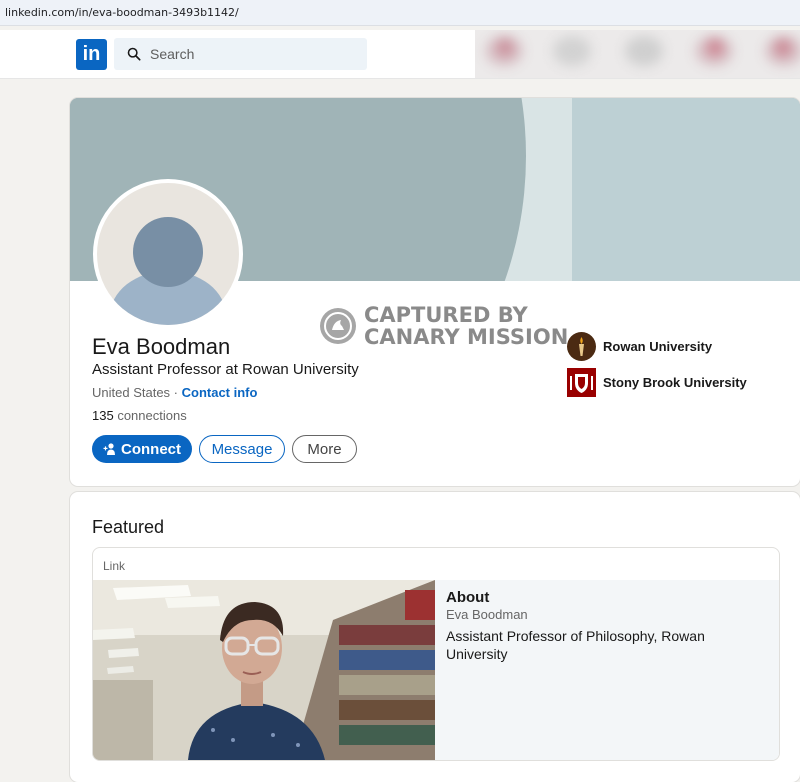  Describe the element at coordinates (225, 369) in the screenshot. I see `profile-headline: Assistant Professor at Rowan University` at that location.